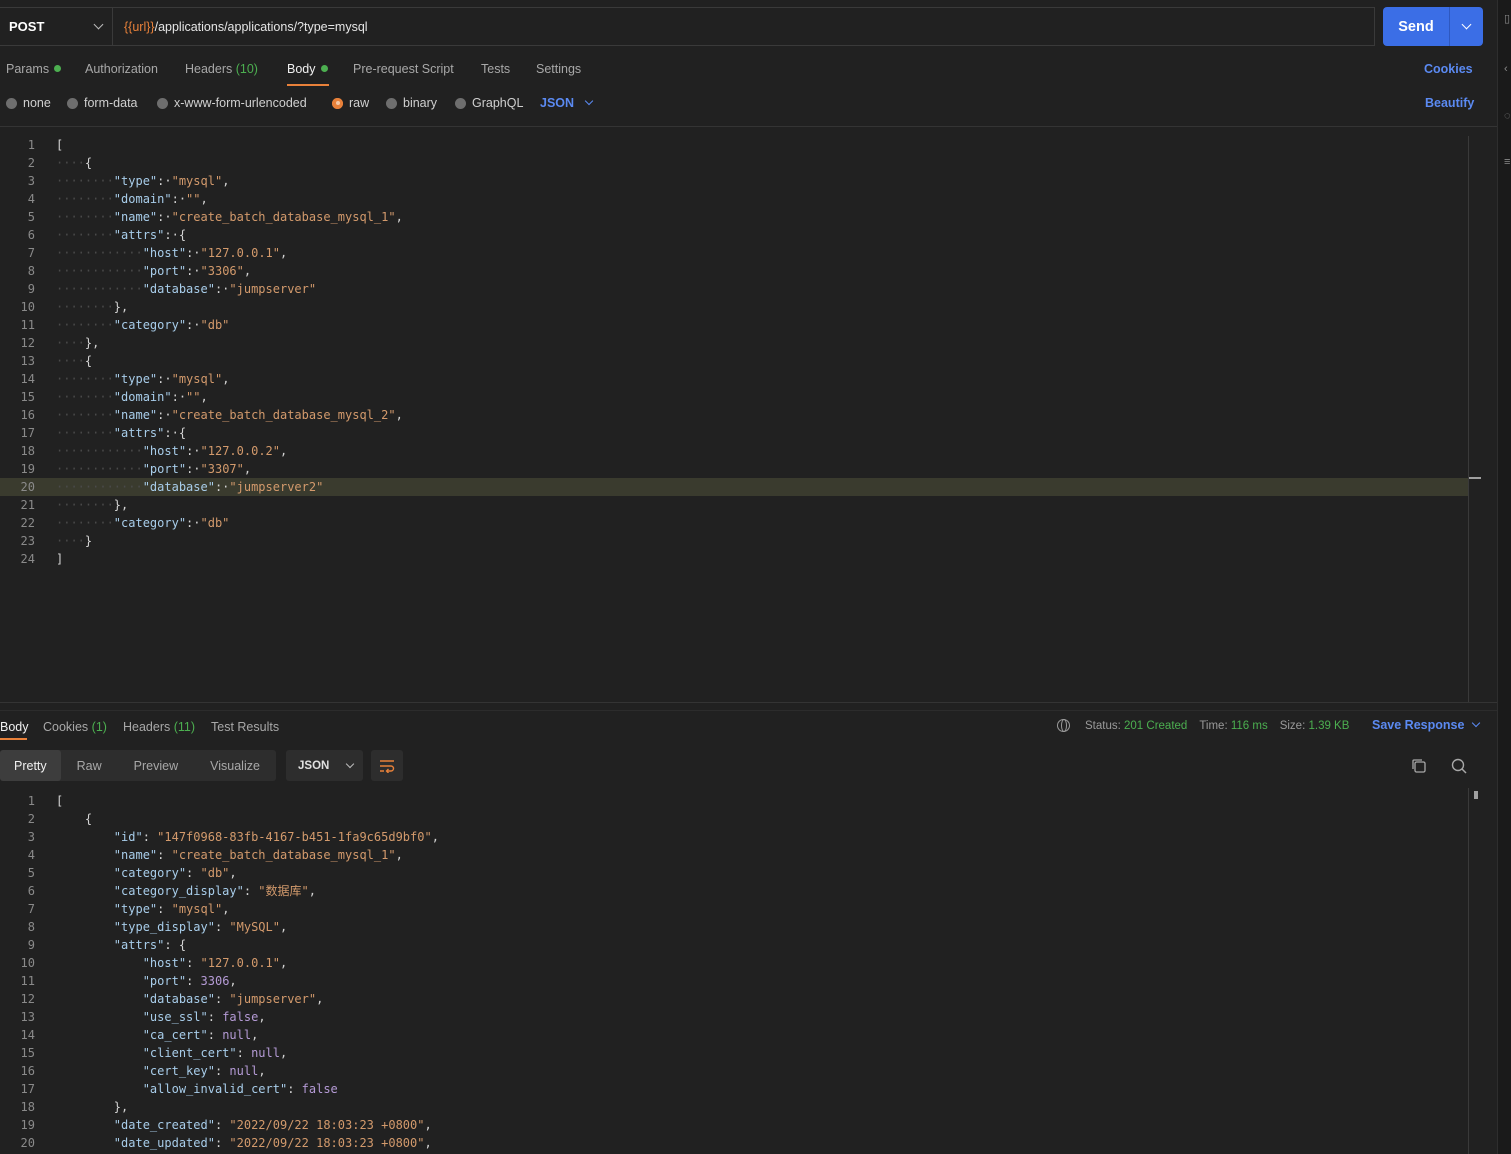  What do you see at coordinates (734, 1089) in the screenshot?
I see `response-body-line: 17 "allow_invalid_cert": false` at bounding box center [734, 1089].